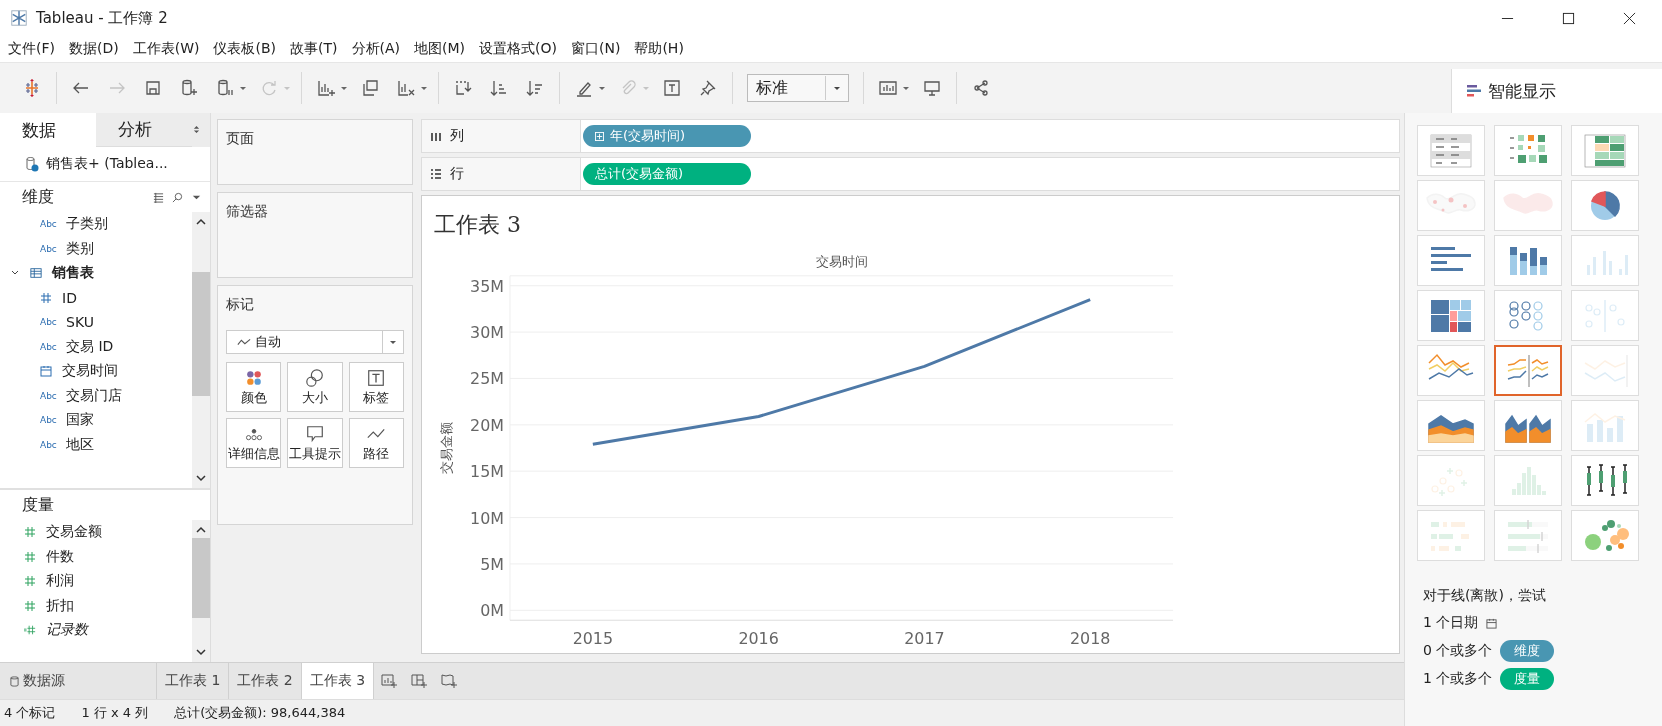 The height and width of the screenshot is (726, 1662). I want to click on mark-property-button: 详细信息, so click(254, 443).